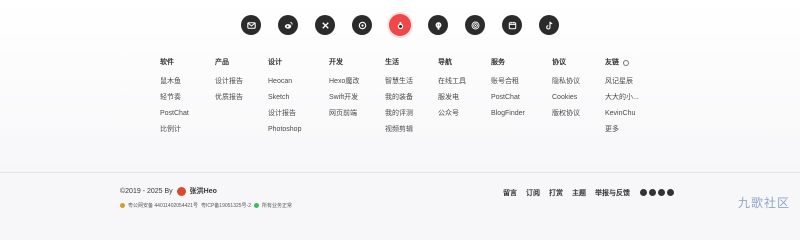 The height and width of the screenshot is (240, 800). I want to click on nav-feedback: 举报与反馈, so click(612, 193).